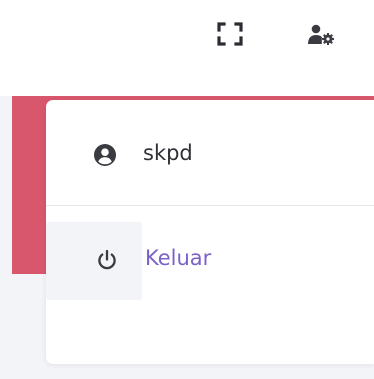  I want to click on account-settings-button, so click(322, 35).